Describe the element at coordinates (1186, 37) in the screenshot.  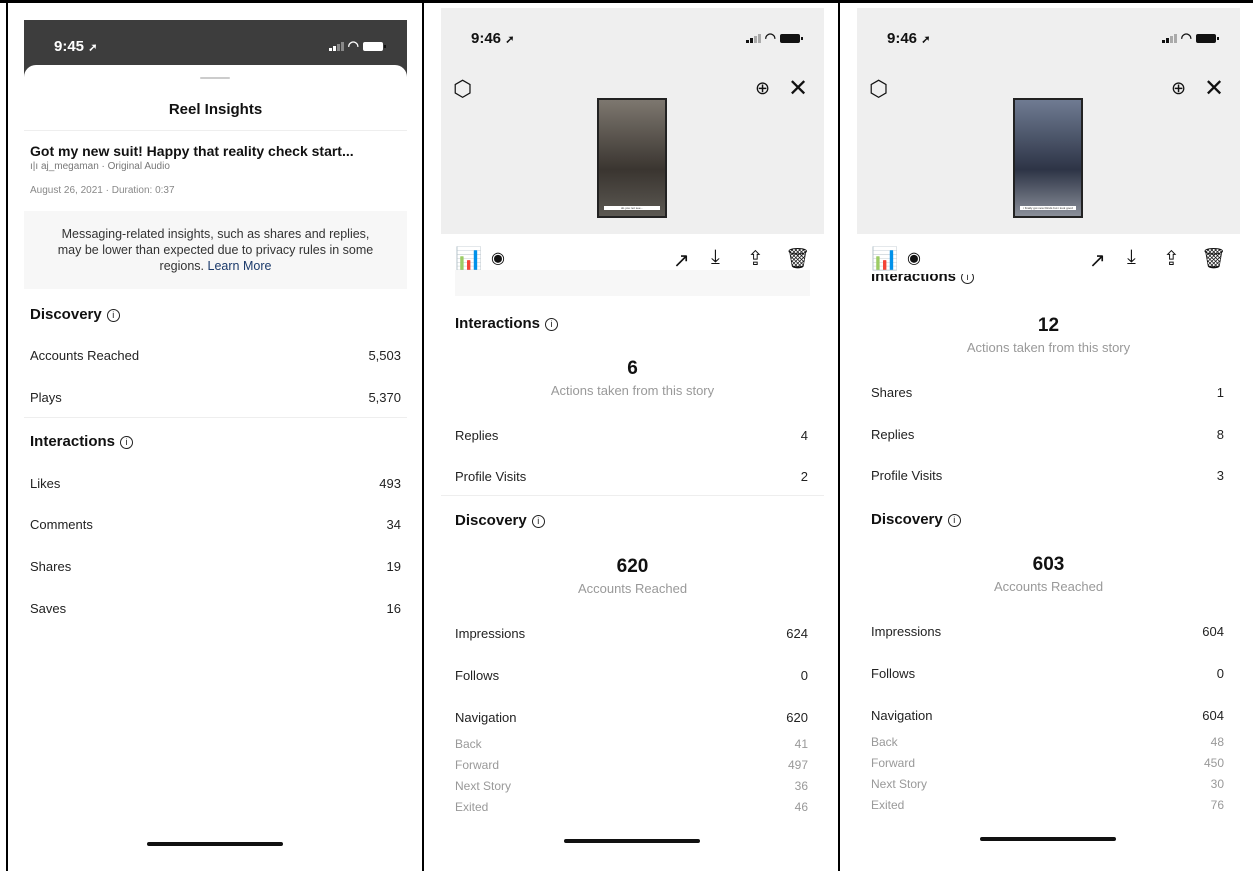
I see `wifi-icon: ◠` at that location.